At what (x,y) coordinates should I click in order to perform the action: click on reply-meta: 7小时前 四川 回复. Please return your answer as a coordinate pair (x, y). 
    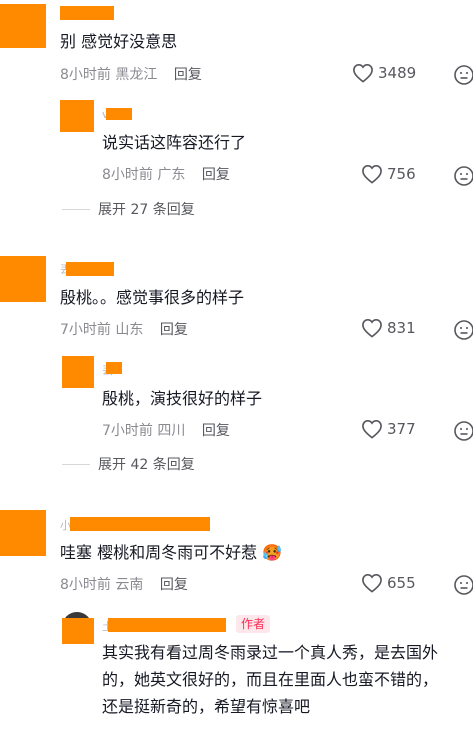
    Looking at the image, I should click on (166, 430).